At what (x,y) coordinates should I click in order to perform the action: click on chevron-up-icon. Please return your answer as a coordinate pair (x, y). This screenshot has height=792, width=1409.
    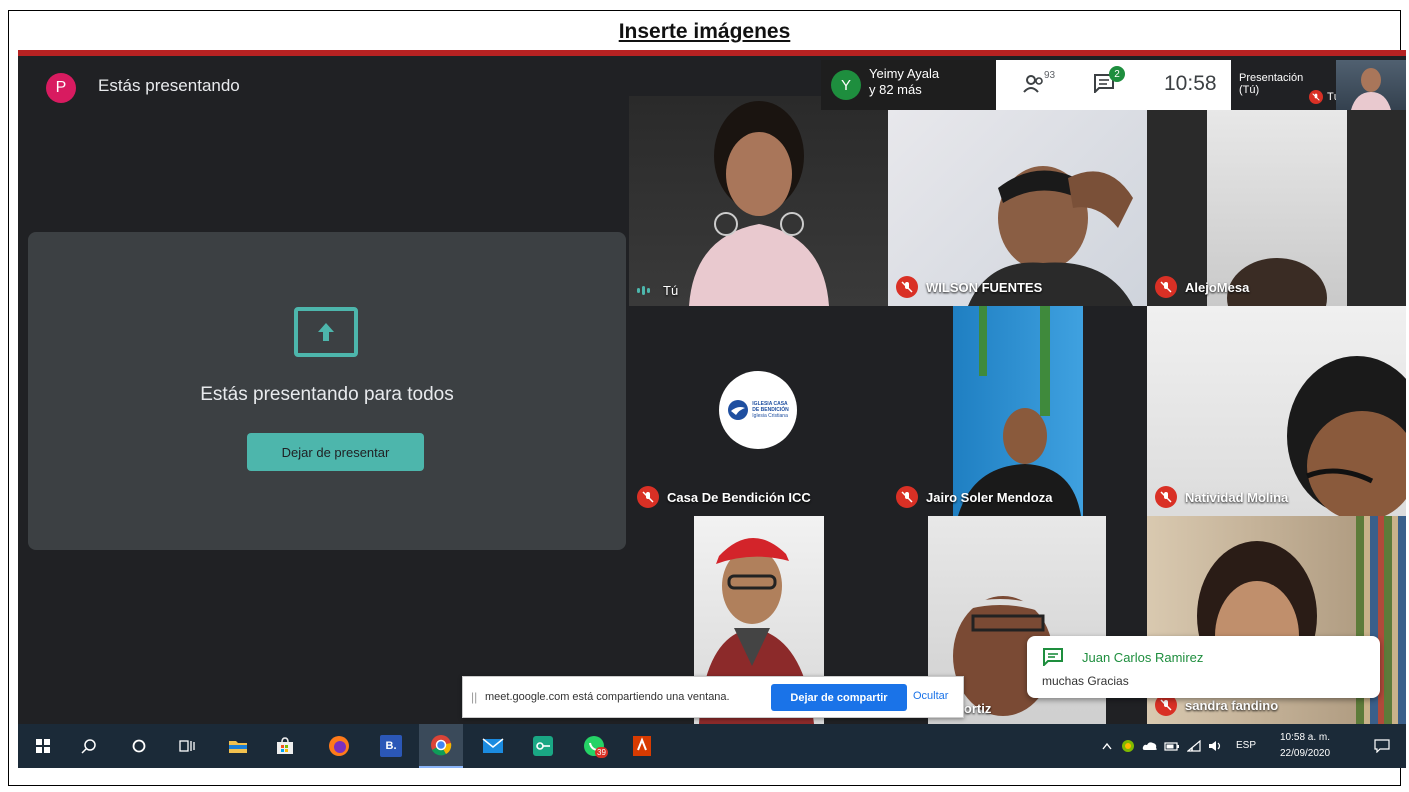
    Looking at the image, I should click on (1107, 746).